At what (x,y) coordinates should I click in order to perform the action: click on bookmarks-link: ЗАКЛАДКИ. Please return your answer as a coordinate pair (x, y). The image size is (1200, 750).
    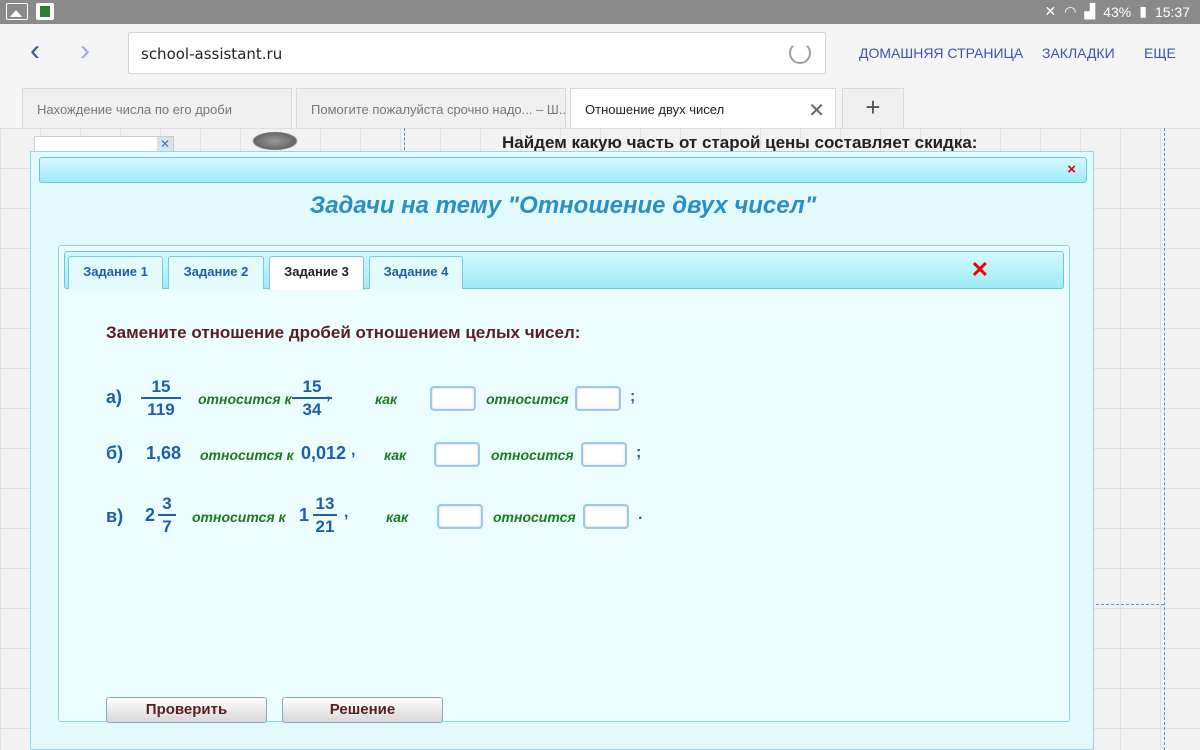
    Looking at the image, I should click on (1078, 53).